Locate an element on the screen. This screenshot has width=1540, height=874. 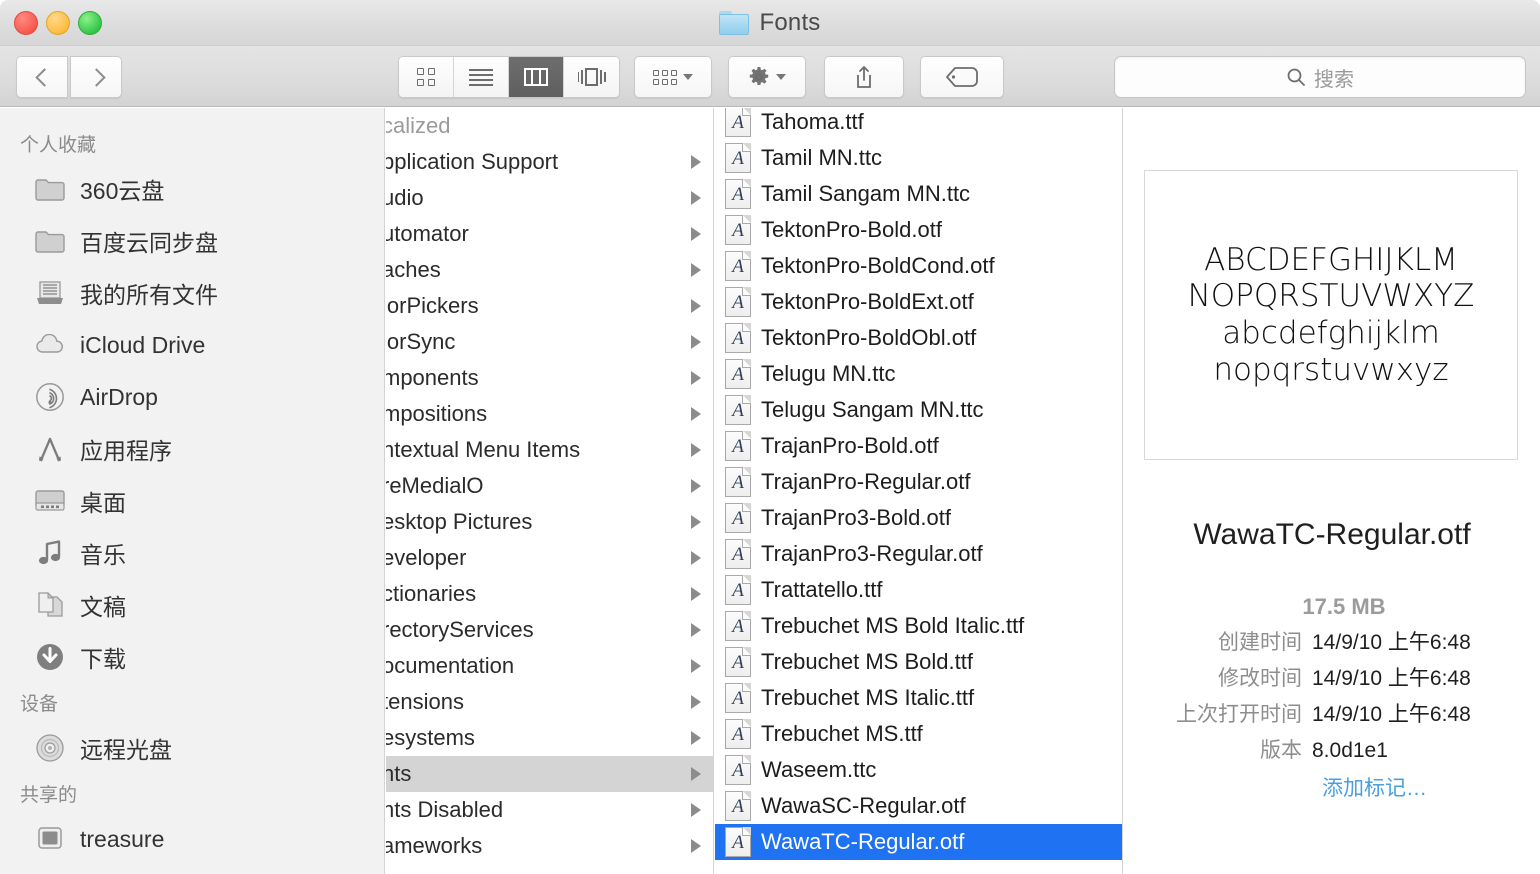
directory-row: ntextual Menu Items is located at coordinates (549, 450).